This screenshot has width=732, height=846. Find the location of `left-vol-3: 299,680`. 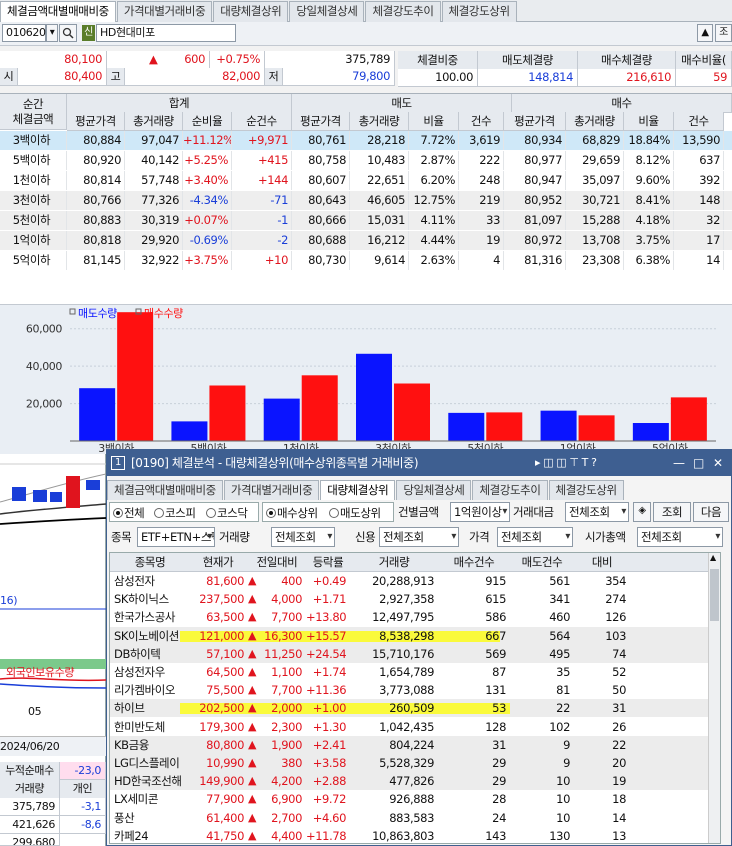

left-vol-3: 299,680 is located at coordinates (30, 840).